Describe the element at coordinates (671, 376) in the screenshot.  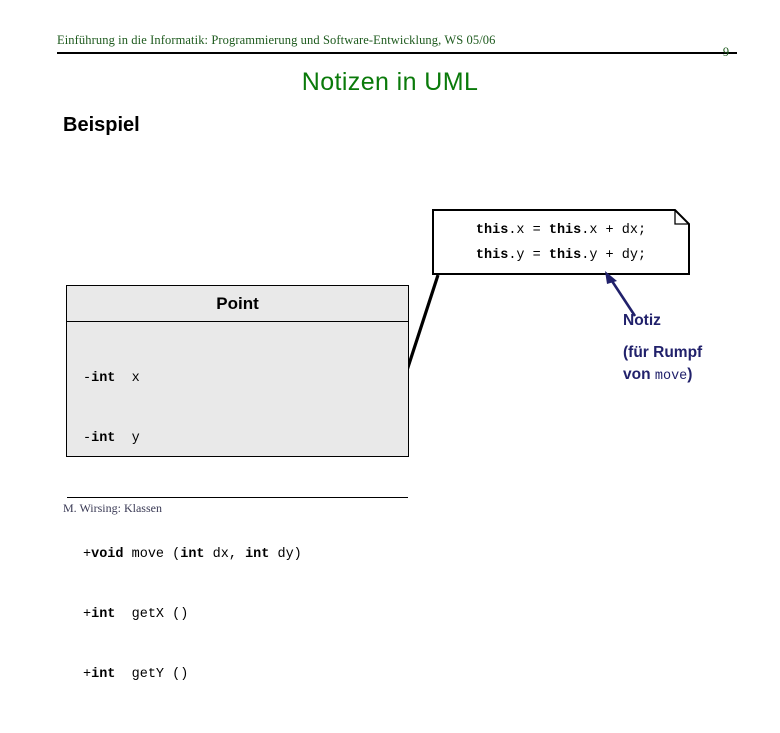
I see `annotation-method-ref: move` at that location.